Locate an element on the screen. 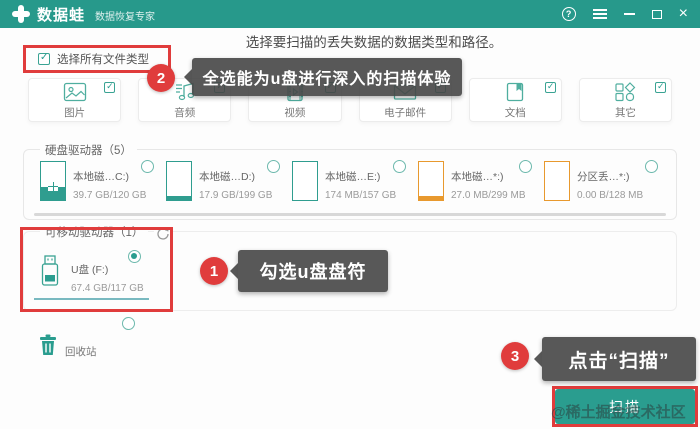 Image resolution: width=700 pixels, height=429 pixels. drive-name: 分区丢…*:) is located at coordinates (603, 177).